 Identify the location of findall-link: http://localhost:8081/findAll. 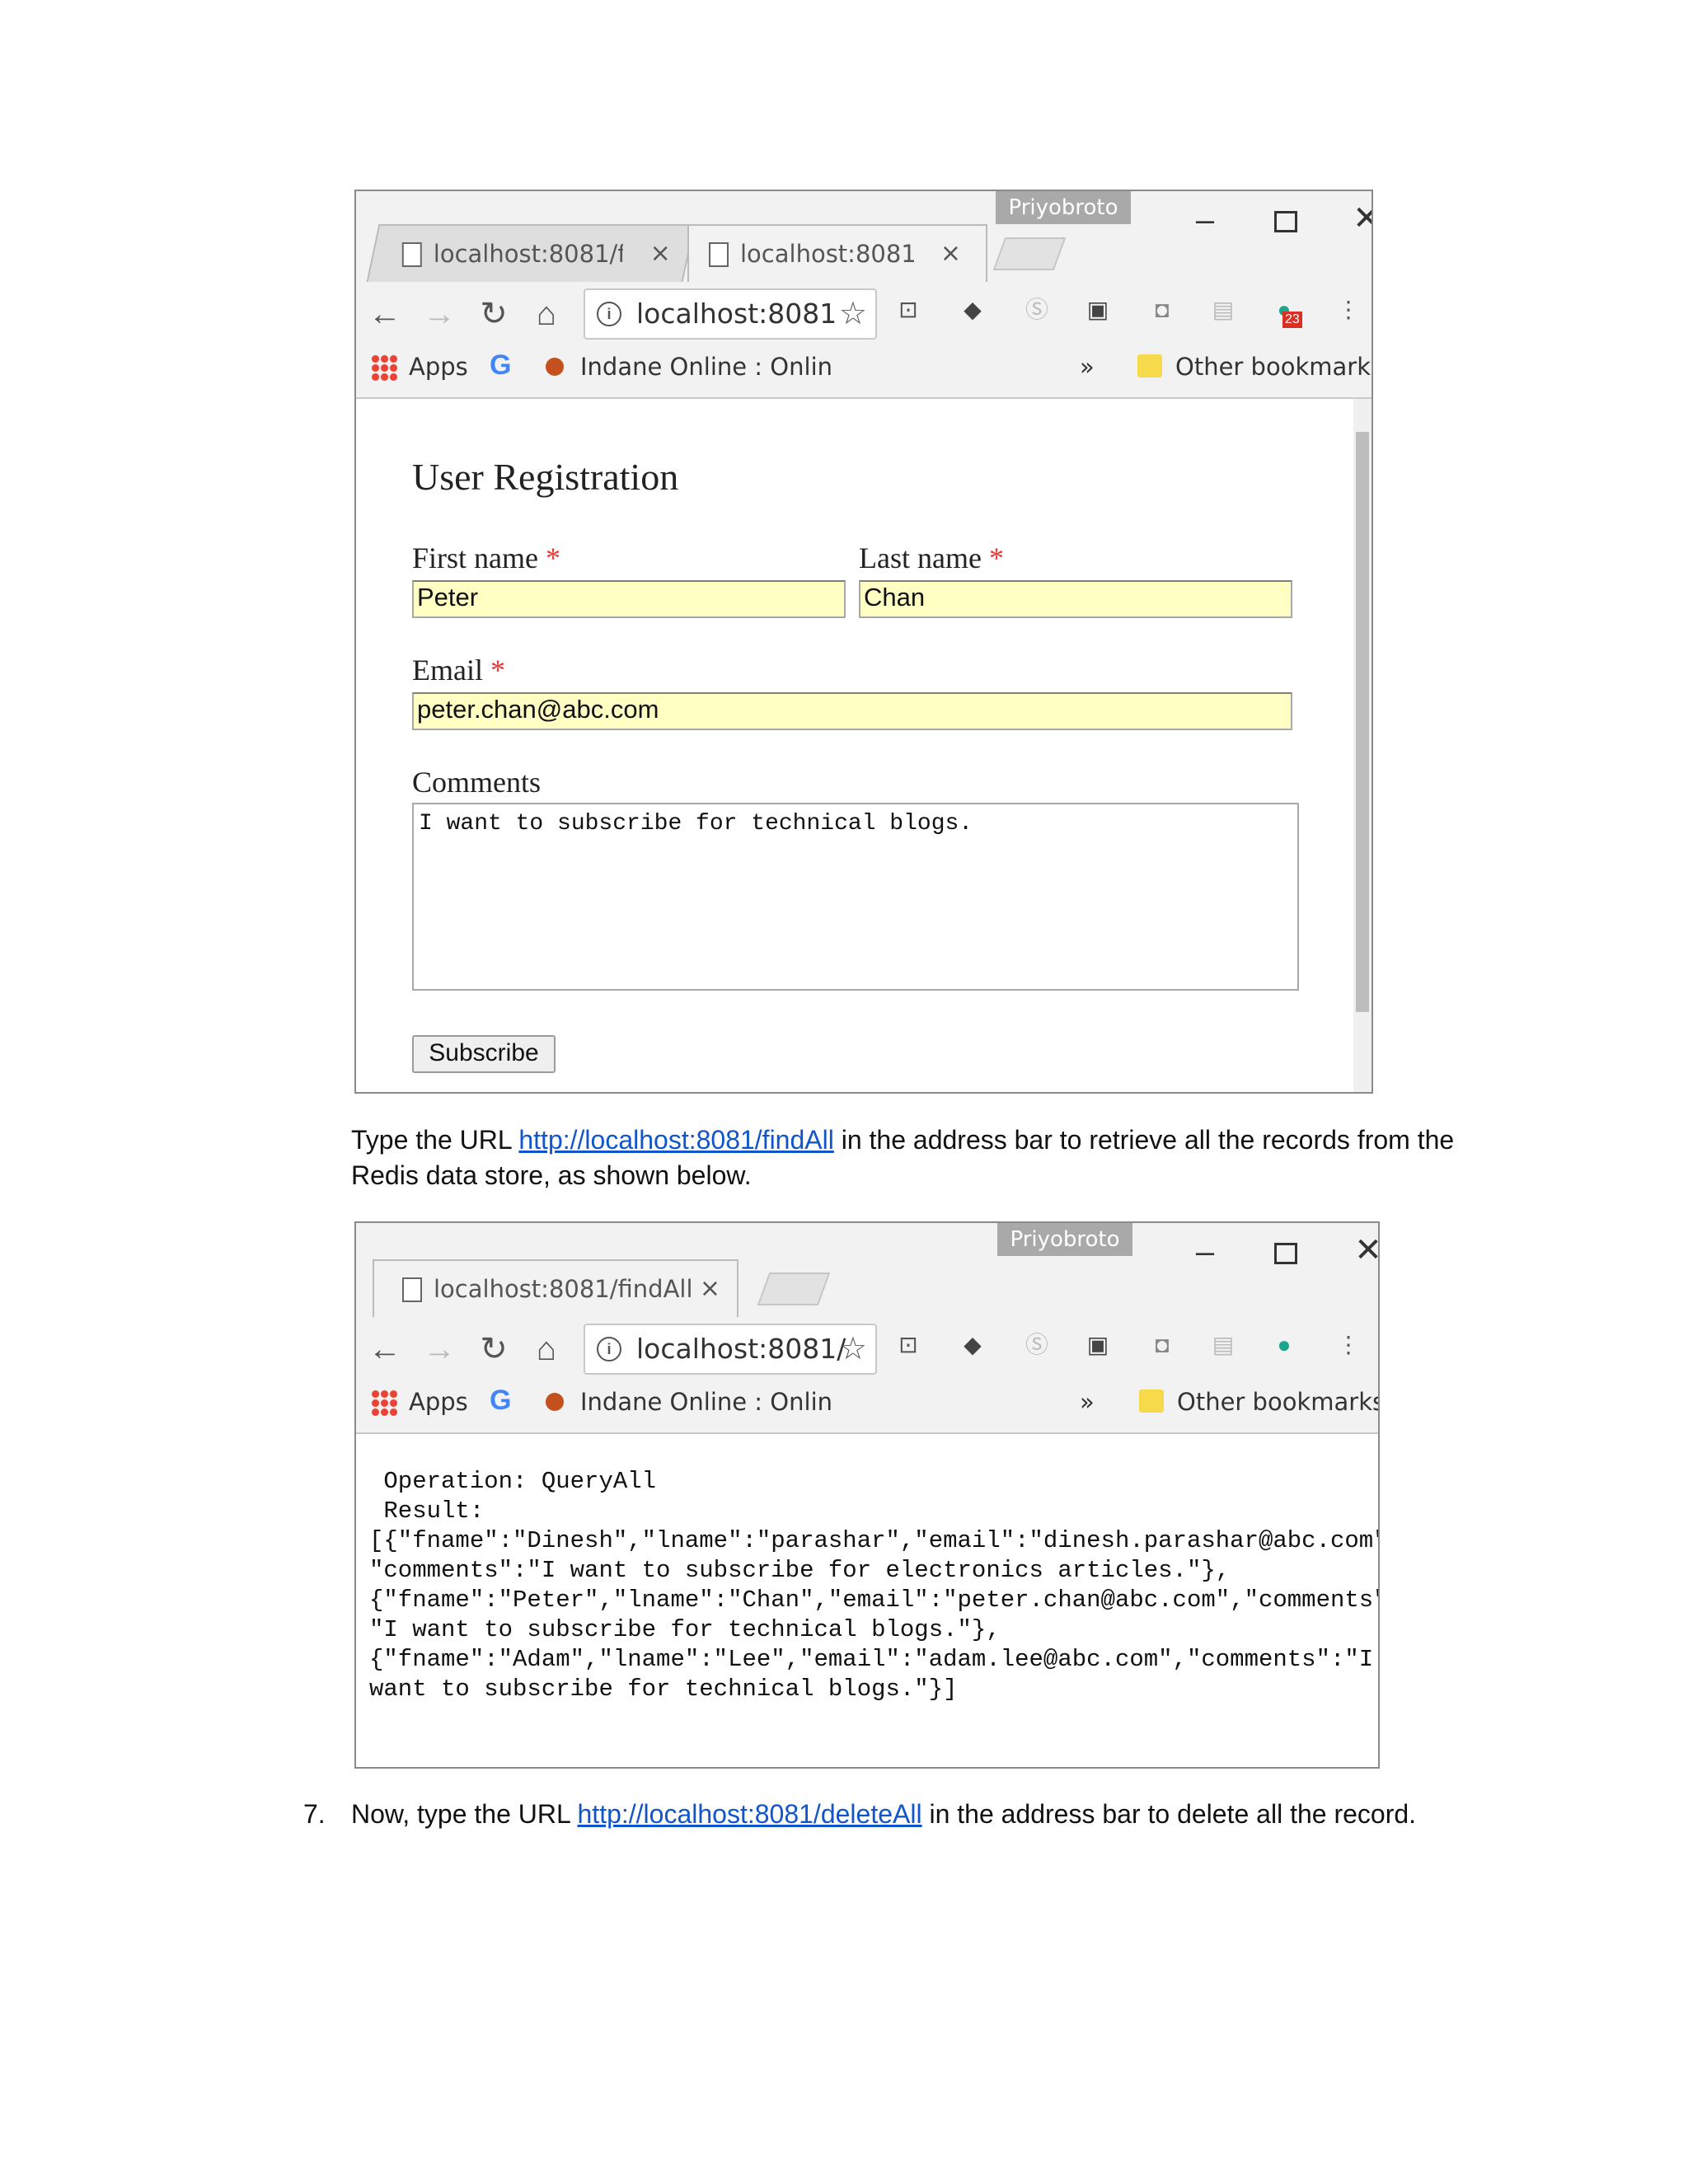
(675, 1140).